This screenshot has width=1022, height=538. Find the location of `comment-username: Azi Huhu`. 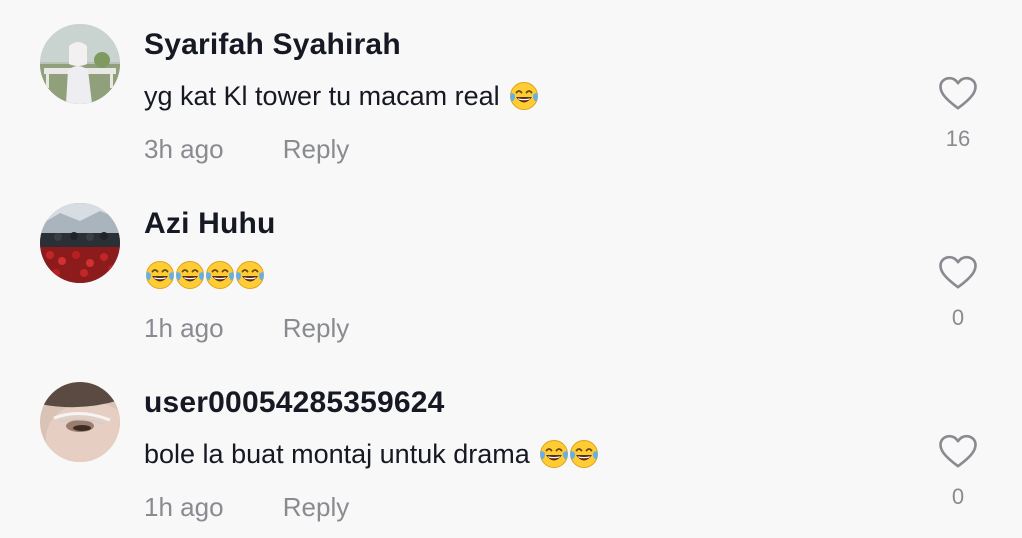

comment-username: Azi Huhu is located at coordinates (210, 224).